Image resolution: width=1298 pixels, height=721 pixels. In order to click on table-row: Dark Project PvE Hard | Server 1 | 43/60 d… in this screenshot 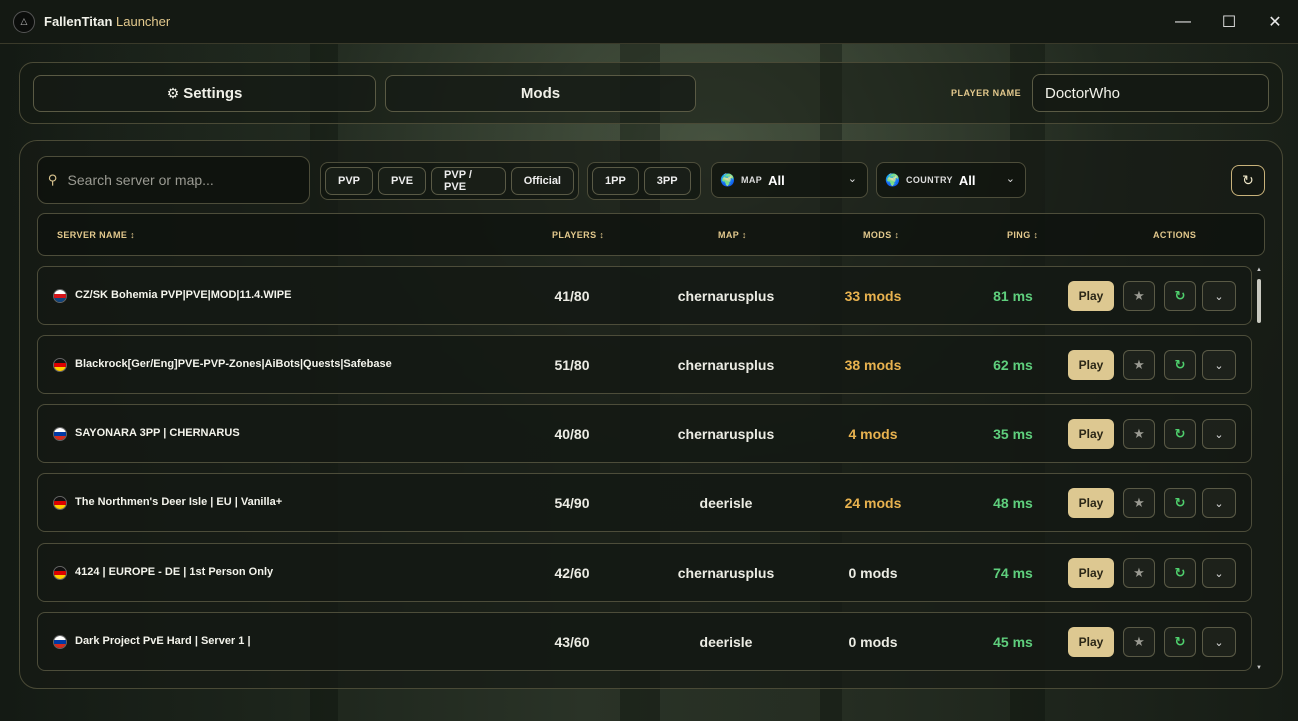, I will do `click(644, 641)`.